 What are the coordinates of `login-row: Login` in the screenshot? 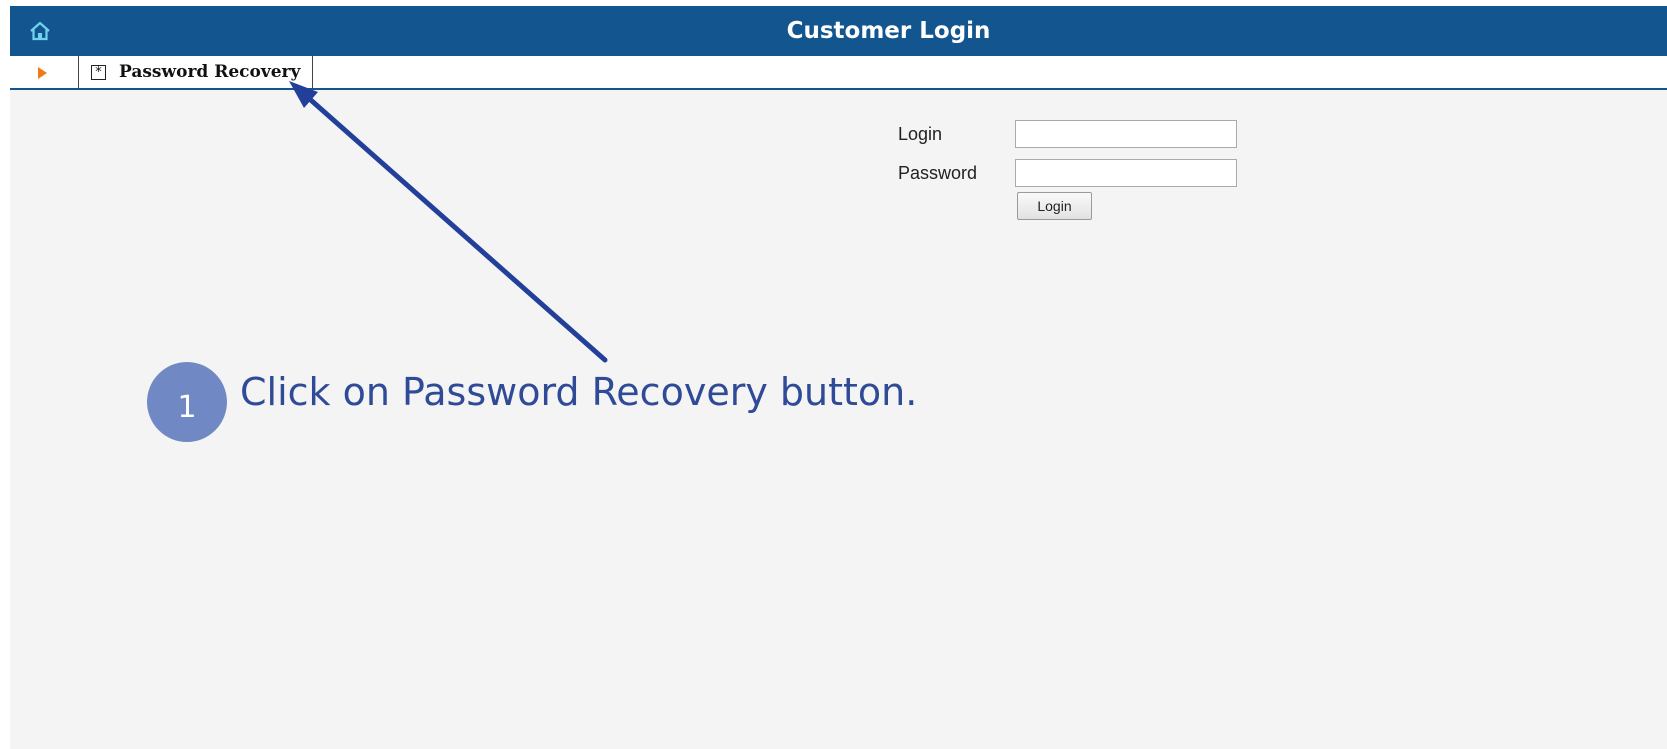 It's located at (1078, 135).